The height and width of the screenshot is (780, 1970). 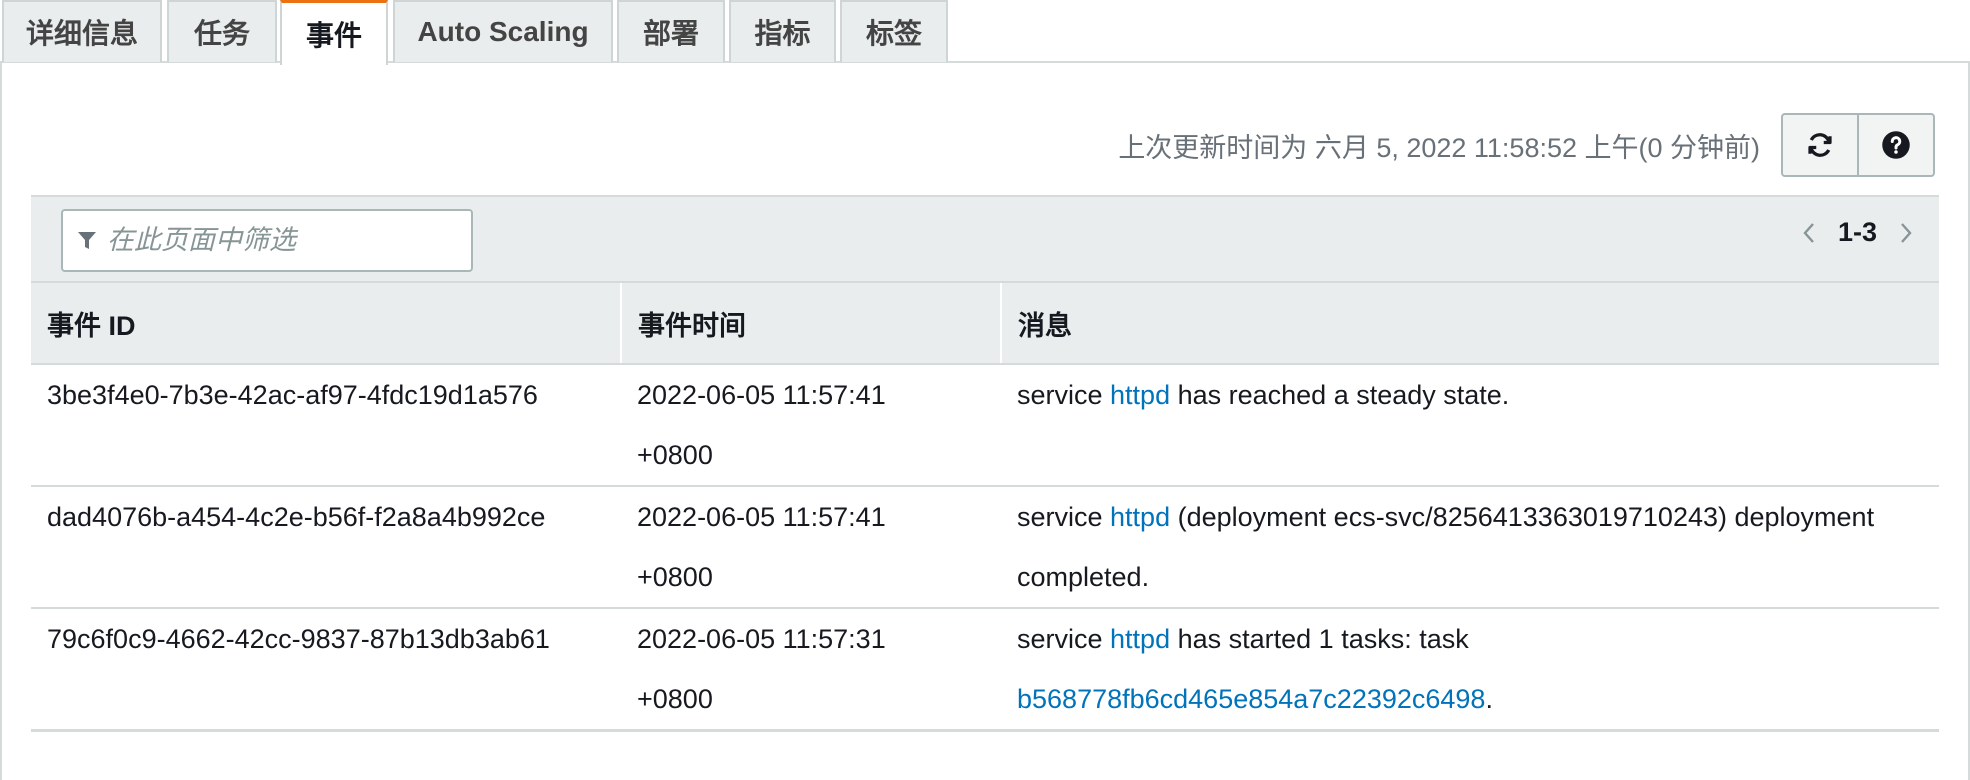 What do you see at coordinates (1251, 699) in the screenshot?
I see `task-link: b568778fb6cd465e854a7c22392c6498` at bounding box center [1251, 699].